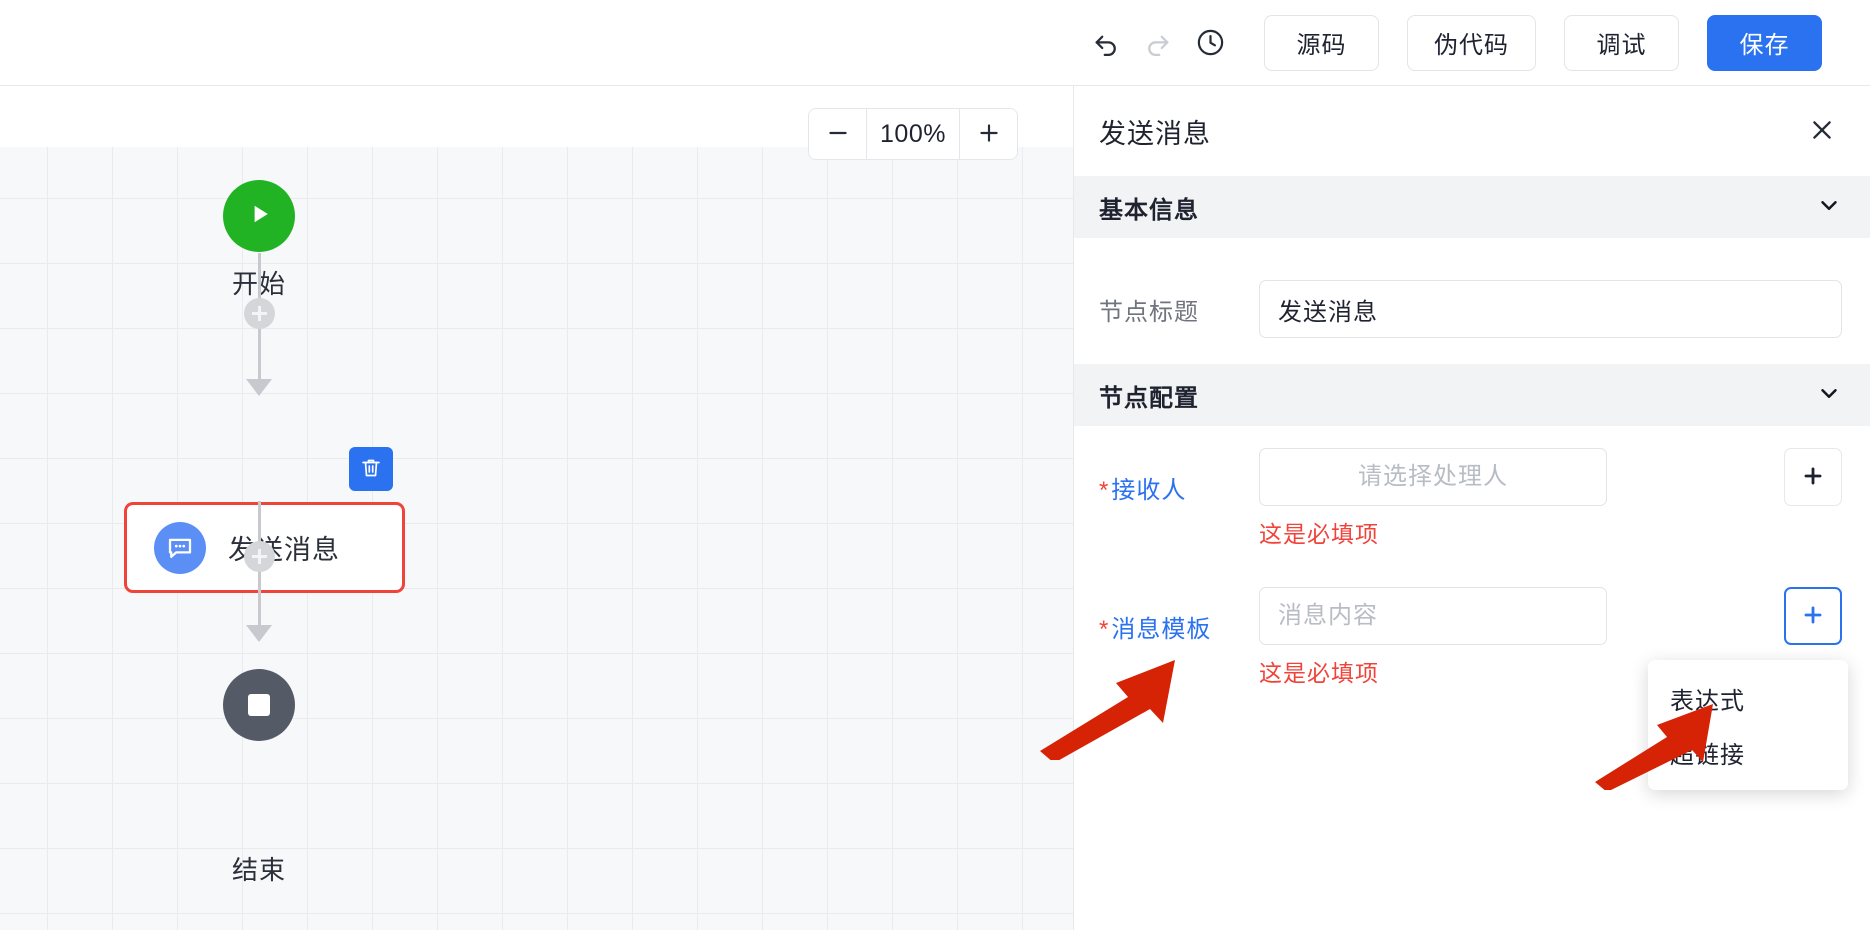 This screenshot has height=930, width=1870. What do you see at coordinates (1748, 752) in the screenshot?
I see `dropdown-item-hyperlink: 超链接` at bounding box center [1748, 752].